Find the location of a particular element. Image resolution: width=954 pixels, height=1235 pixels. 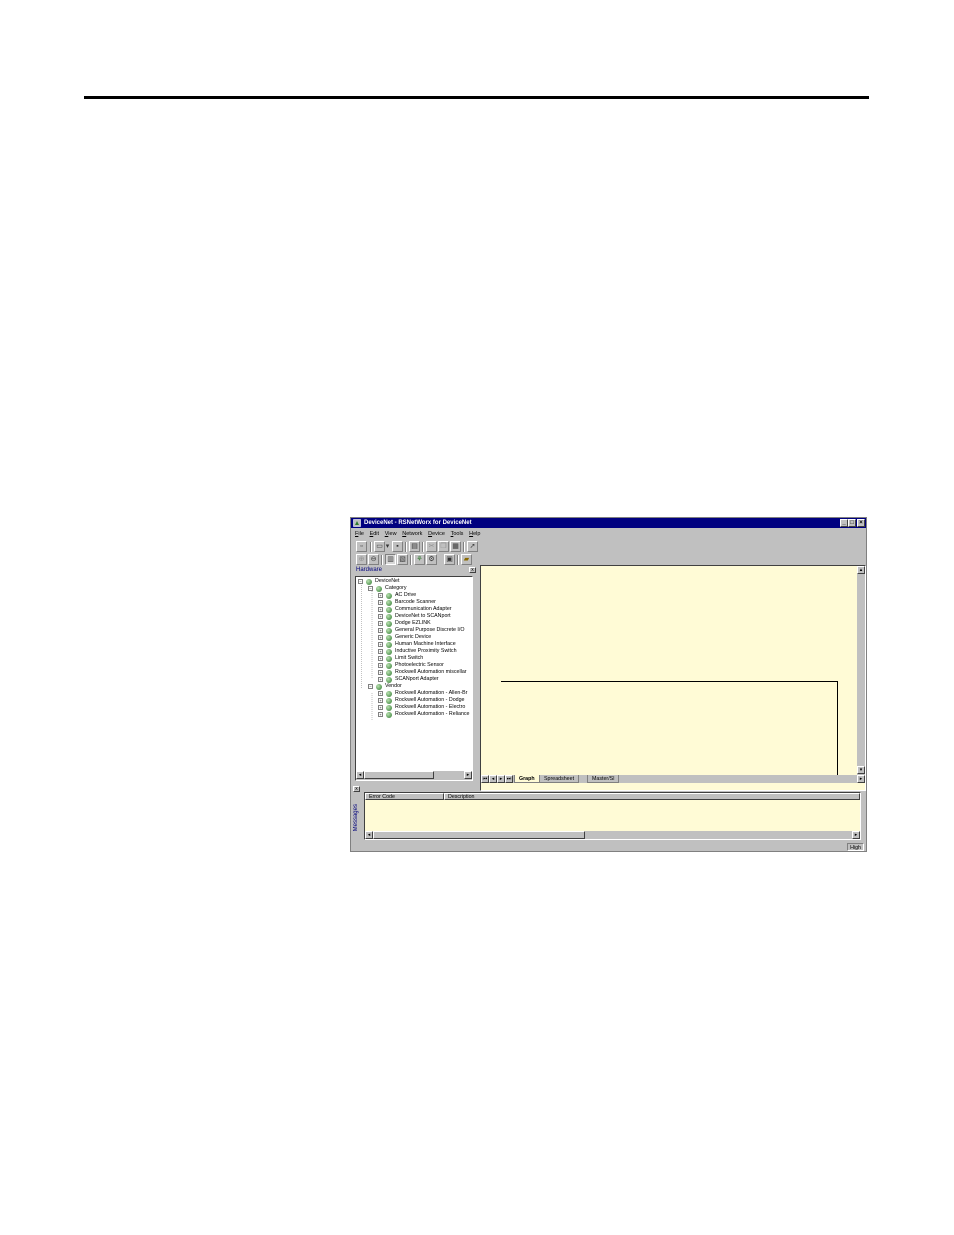

menu-bar: File Edit View Network Device Tools Help is located at coordinates (608, 534).